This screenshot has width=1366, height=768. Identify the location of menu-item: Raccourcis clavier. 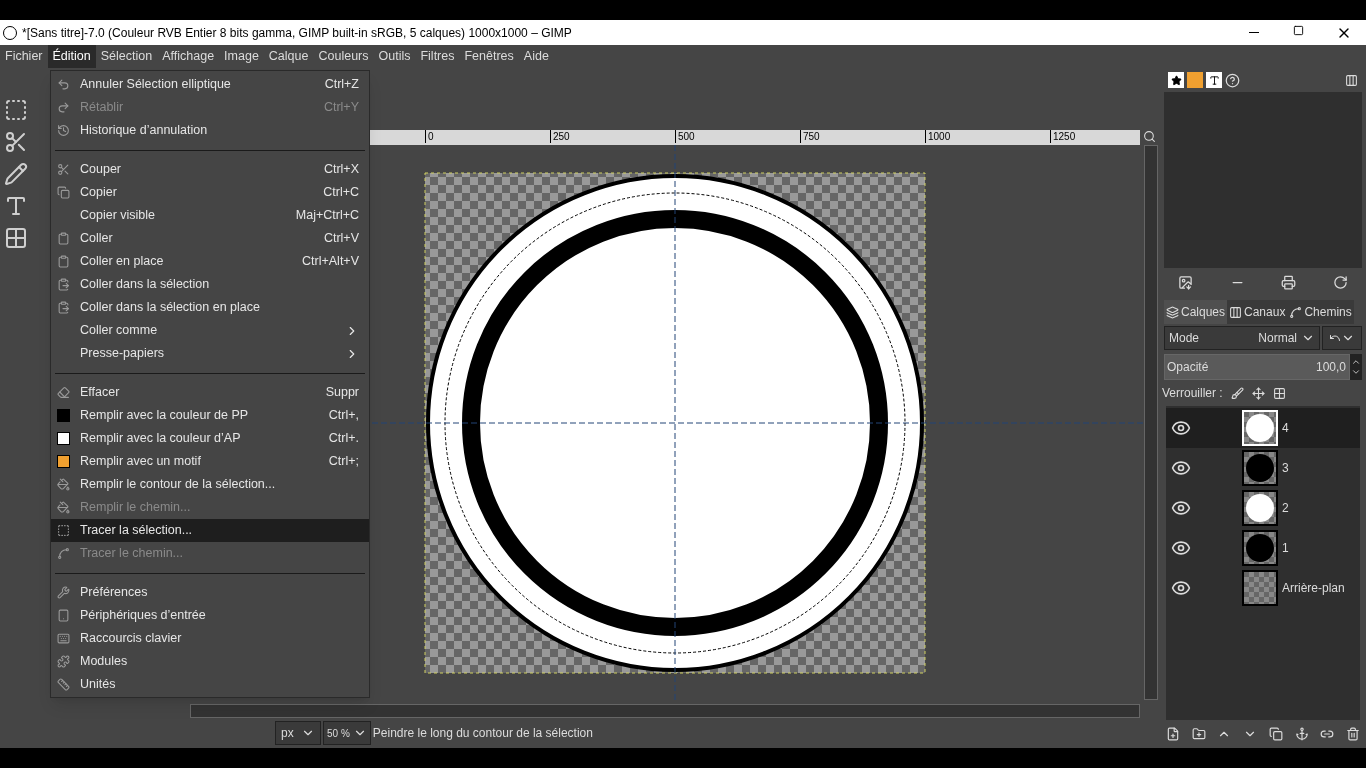
(210, 638).